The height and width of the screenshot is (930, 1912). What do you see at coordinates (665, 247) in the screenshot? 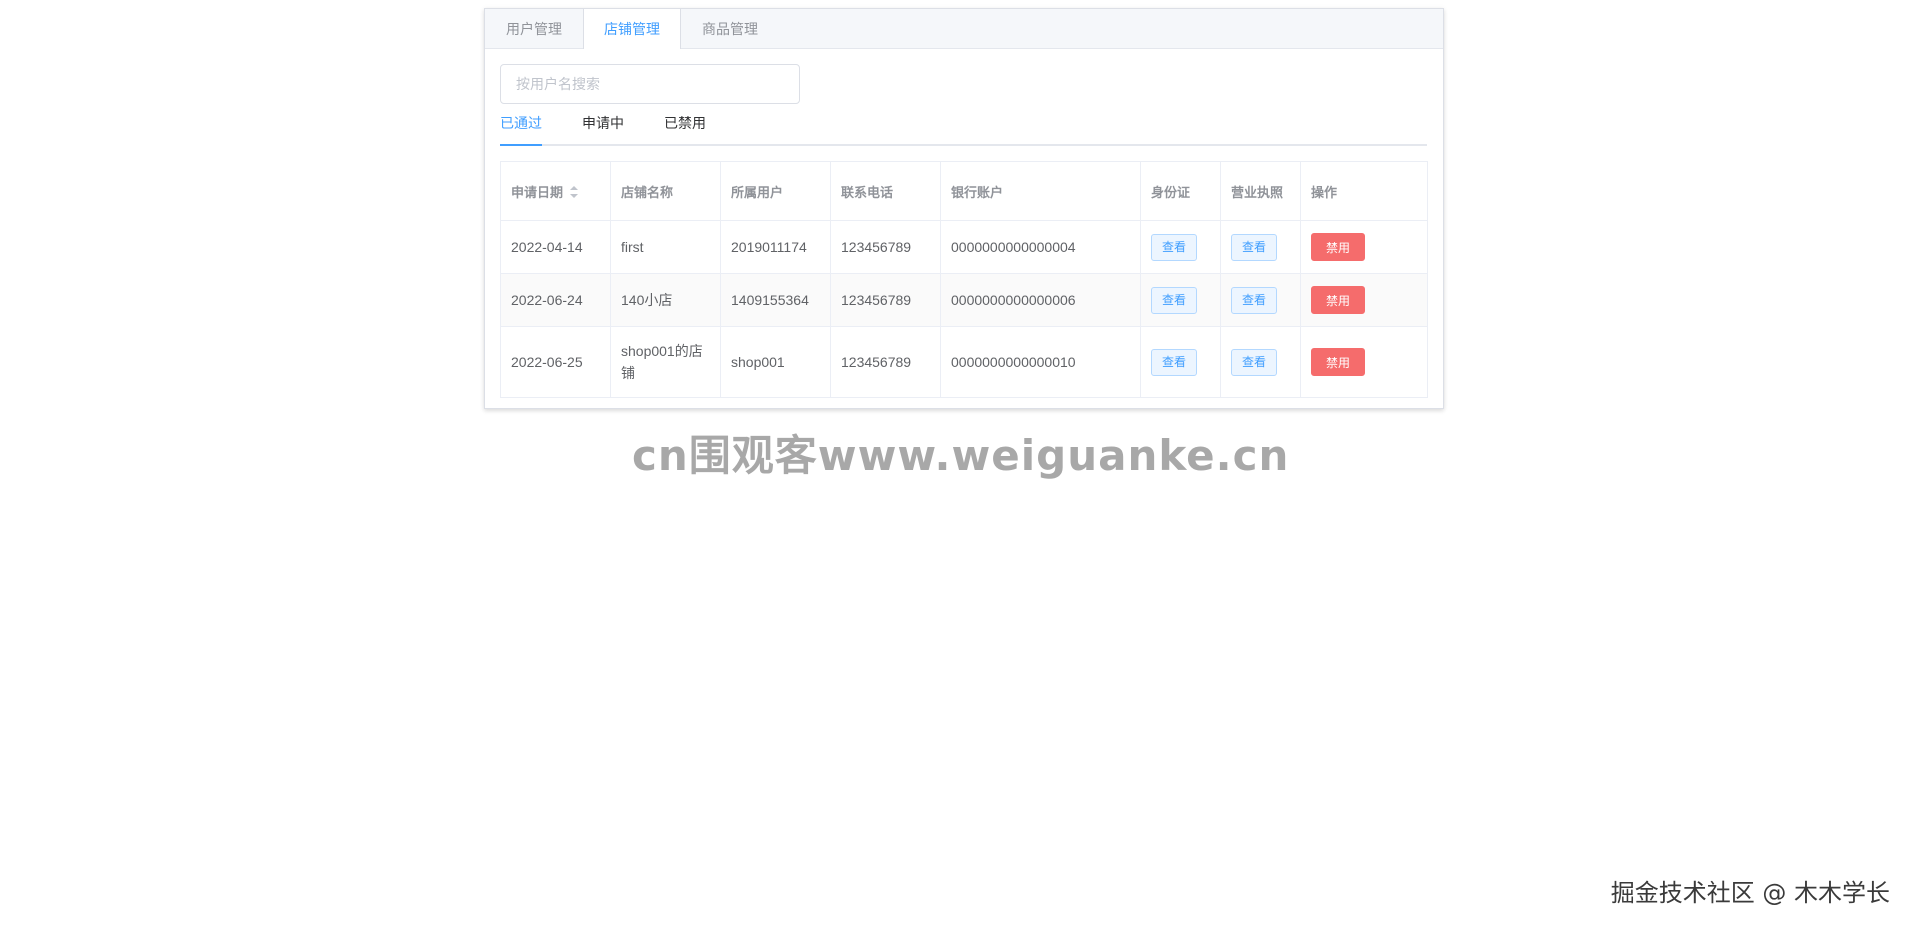
I see `cell-shop: first` at bounding box center [665, 247].